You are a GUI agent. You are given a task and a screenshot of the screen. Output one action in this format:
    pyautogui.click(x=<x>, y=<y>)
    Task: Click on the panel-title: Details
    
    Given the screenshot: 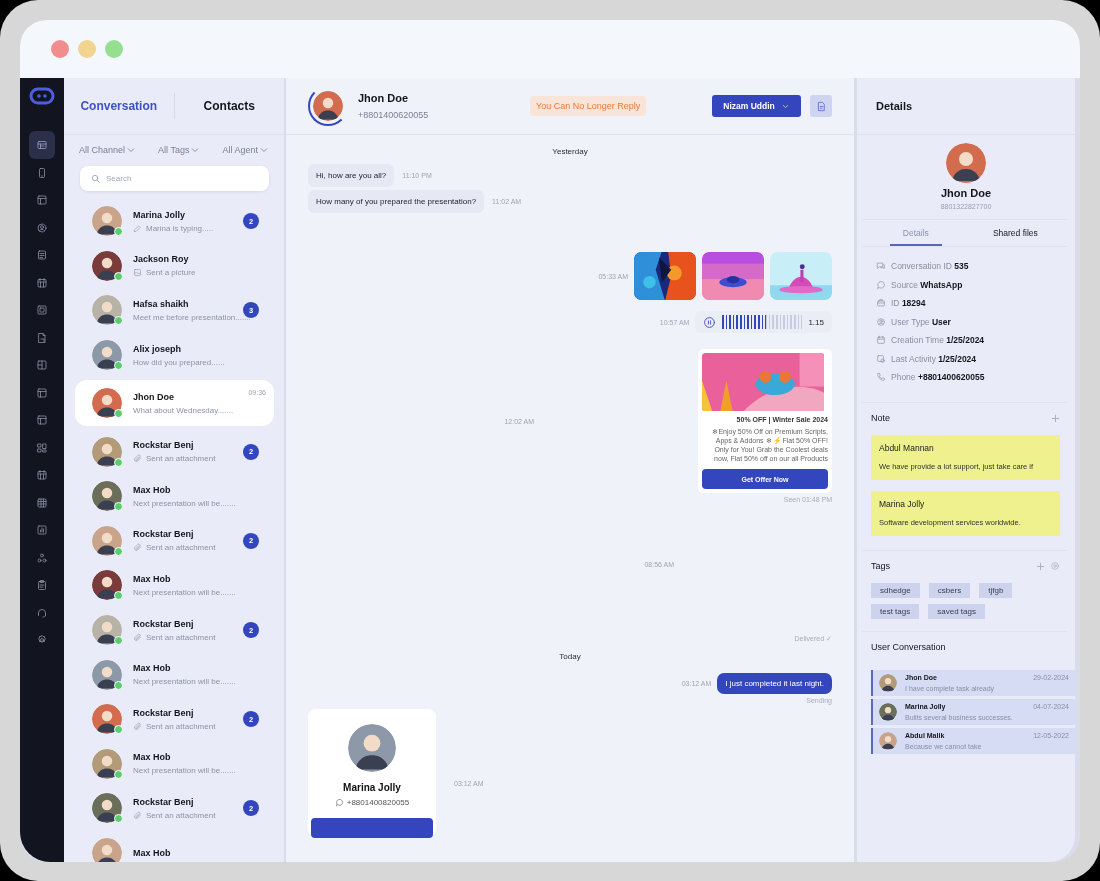 What is the action you would take?
    pyautogui.click(x=894, y=106)
    